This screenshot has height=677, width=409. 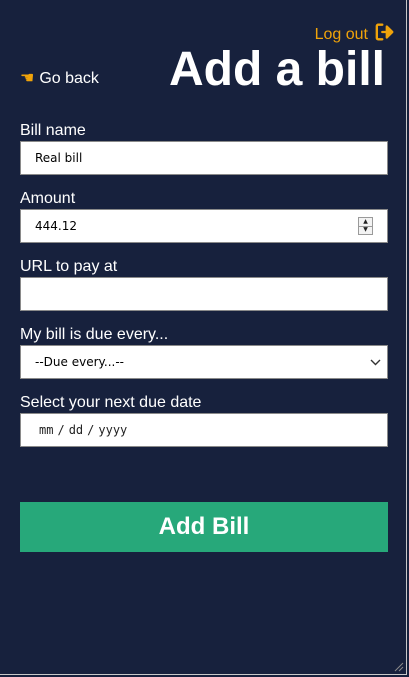 I want to click on go-back-label: Go back, so click(x=69, y=78).